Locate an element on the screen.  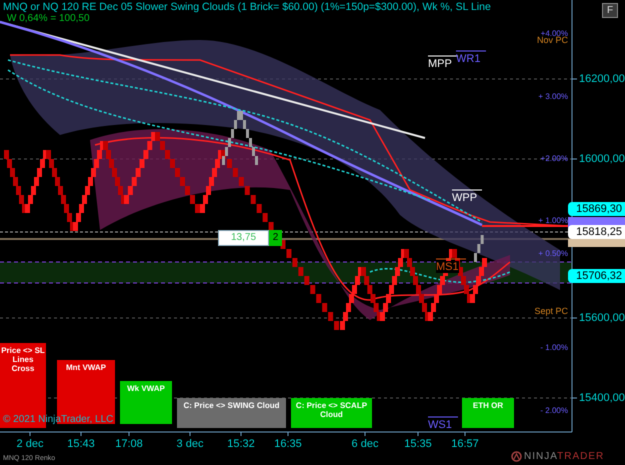
percent-label: + 1.00% is located at coordinates (553, 220).